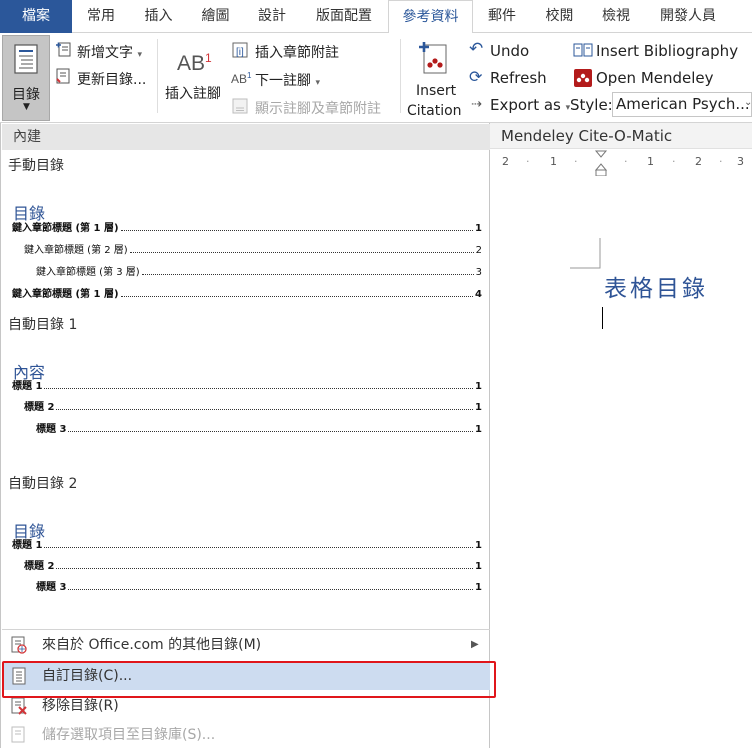 The image size is (752, 748). What do you see at coordinates (433, 58) in the screenshot?
I see `mendeley-citation-icon` at bounding box center [433, 58].